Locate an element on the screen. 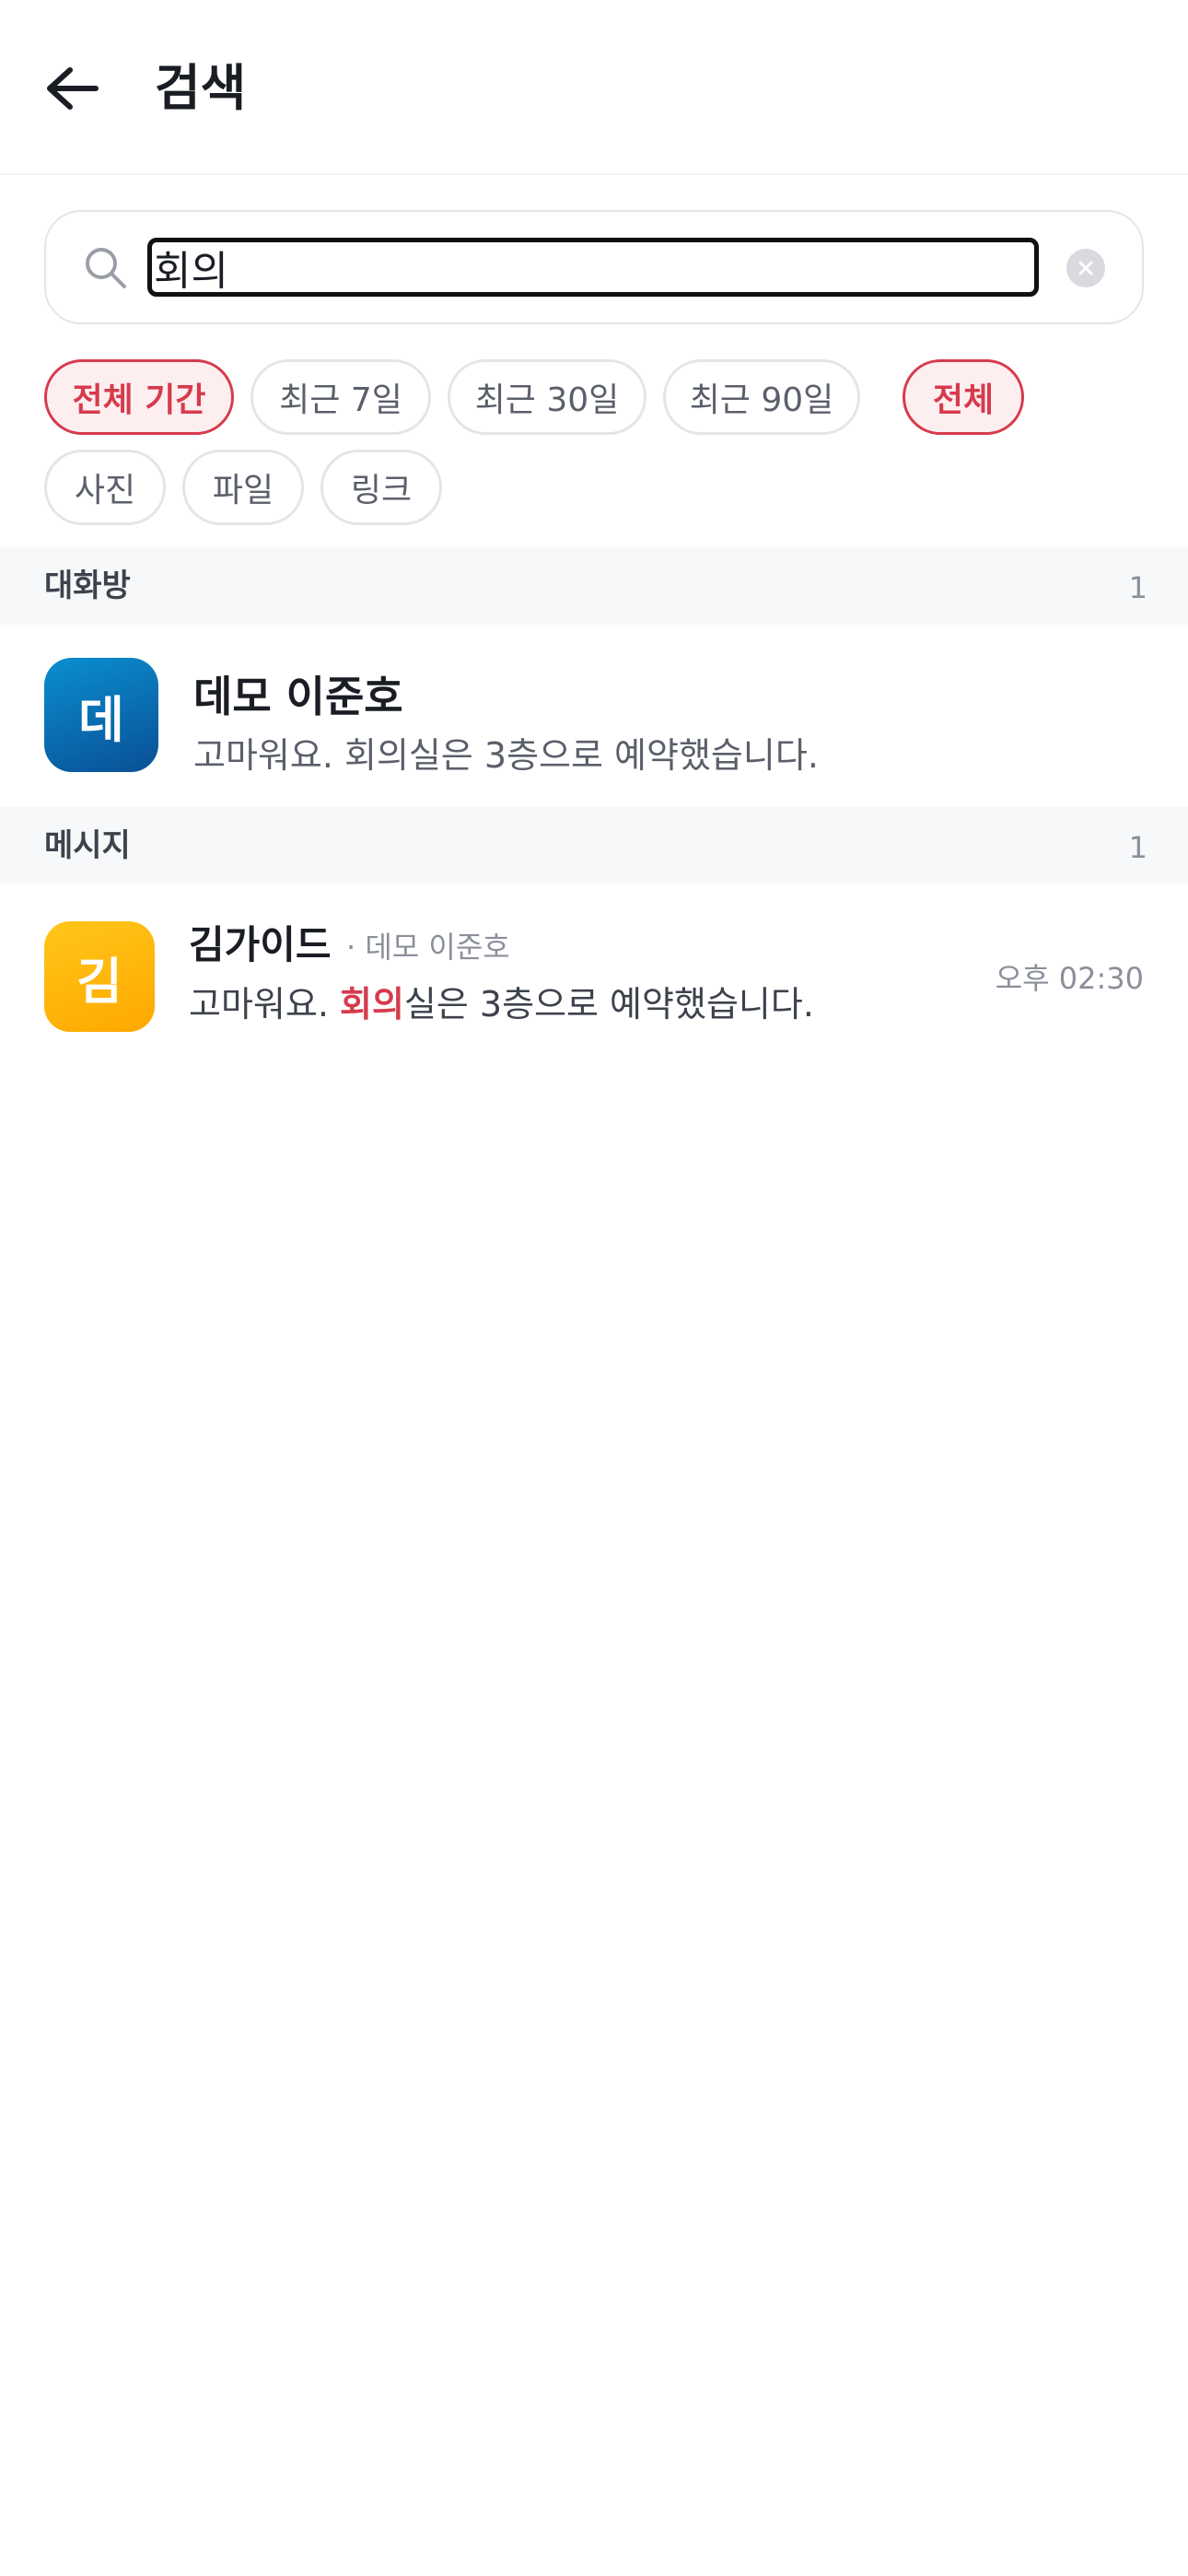  room-result-item: 데 데모 이준호 고마워요. 회의실은 3층으로 예약했습니다. is located at coordinates (594, 716).